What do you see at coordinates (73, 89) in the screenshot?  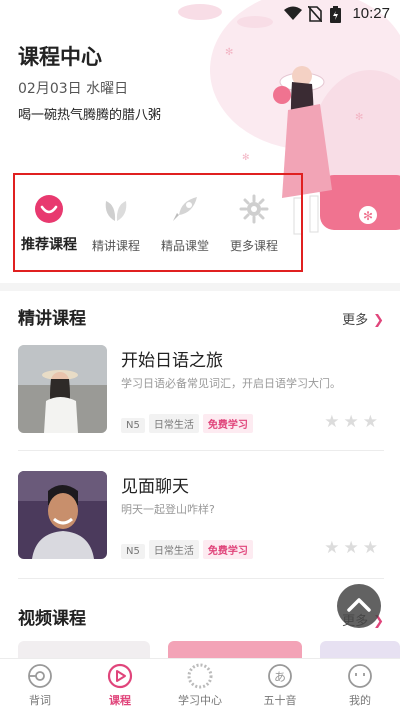 I see `date-label: 02月03日 水曜日` at bounding box center [73, 89].